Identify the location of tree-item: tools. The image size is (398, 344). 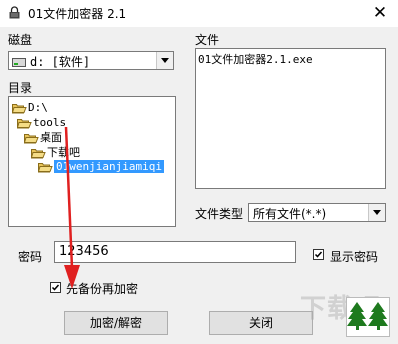
(41, 122).